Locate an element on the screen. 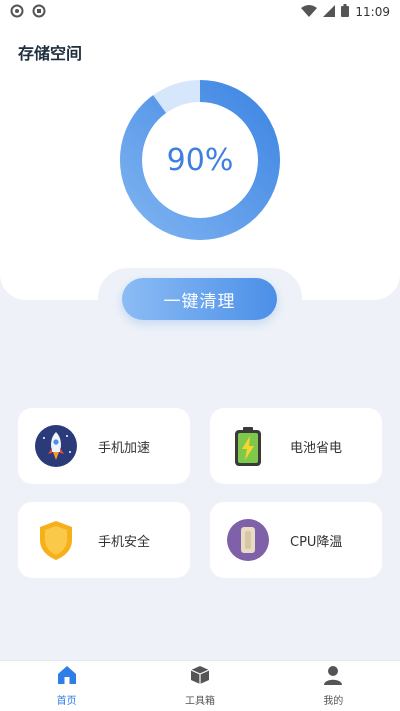 Image resolution: width=400 pixels, height=711 pixels. tool-cpu-cooling: CPU降温 is located at coordinates (296, 540).